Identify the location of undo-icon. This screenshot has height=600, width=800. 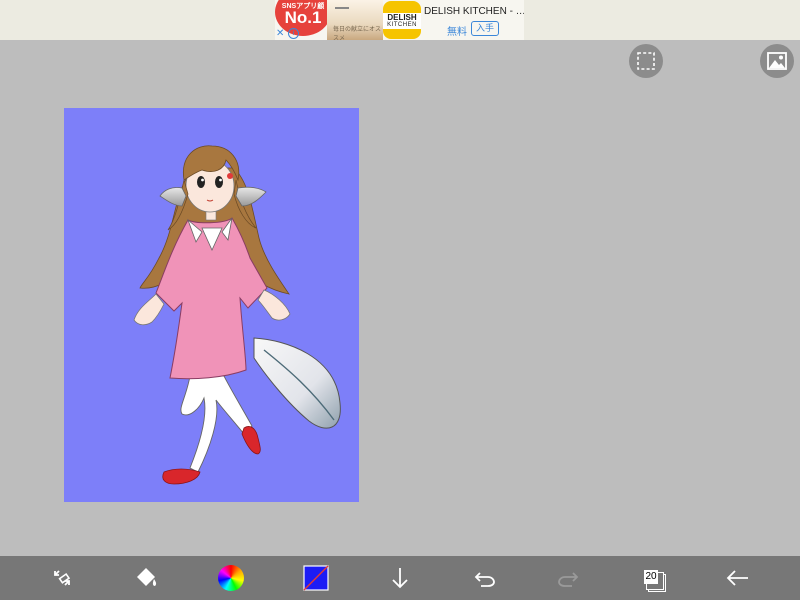
(484, 579).